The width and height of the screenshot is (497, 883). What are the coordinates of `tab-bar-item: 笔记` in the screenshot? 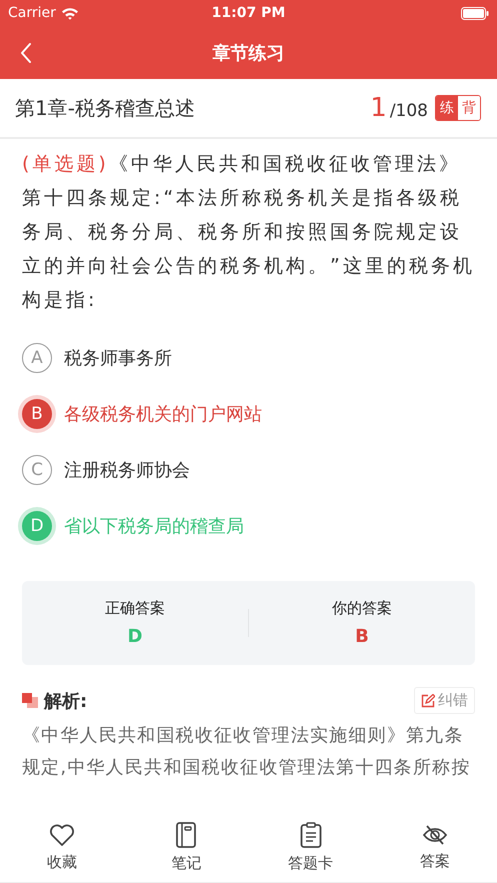 It's located at (186, 847).